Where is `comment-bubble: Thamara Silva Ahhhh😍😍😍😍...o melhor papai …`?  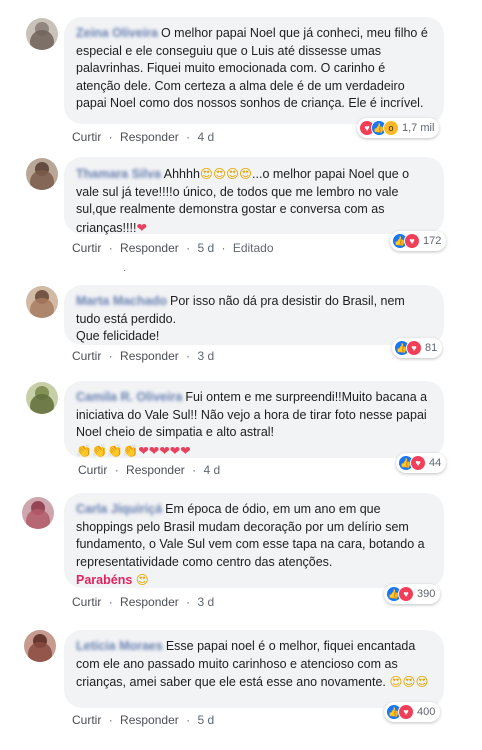
comment-bubble: Thamara Silva Ahhhh😍😍😍😍...o melhor papai … is located at coordinates (254, 196).